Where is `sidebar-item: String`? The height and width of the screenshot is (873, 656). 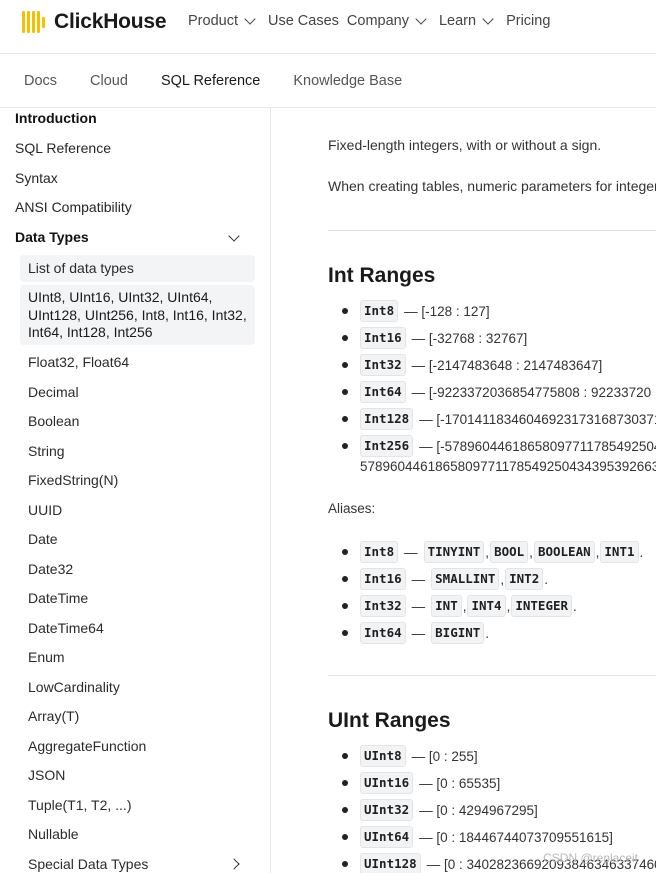
sidebar-item: String is located at coordinates (46, 451).